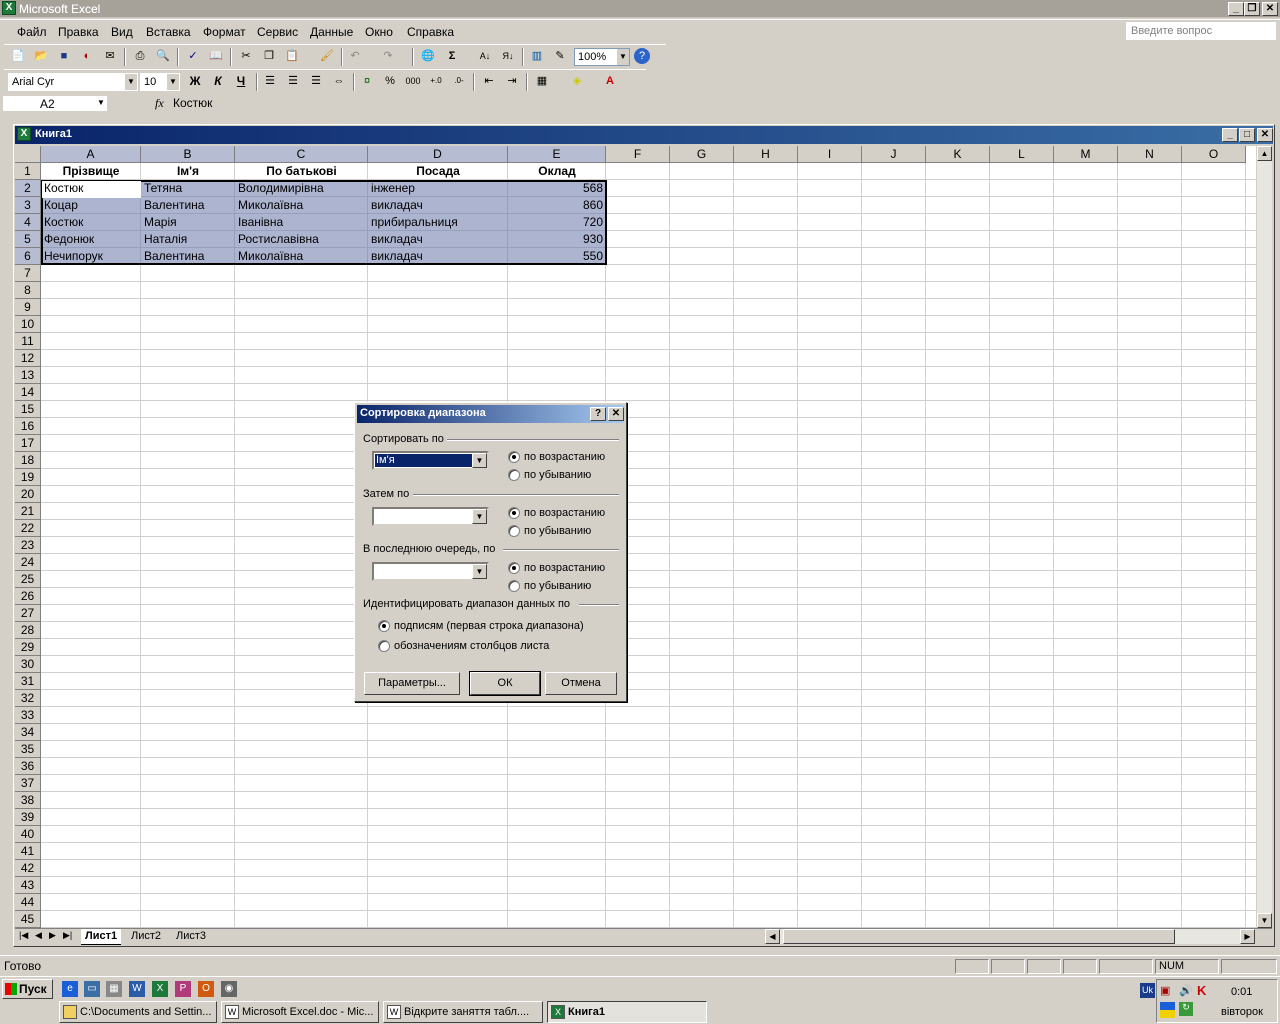  I want to click on format-painter-icon: 🖌, so click(327, 56).